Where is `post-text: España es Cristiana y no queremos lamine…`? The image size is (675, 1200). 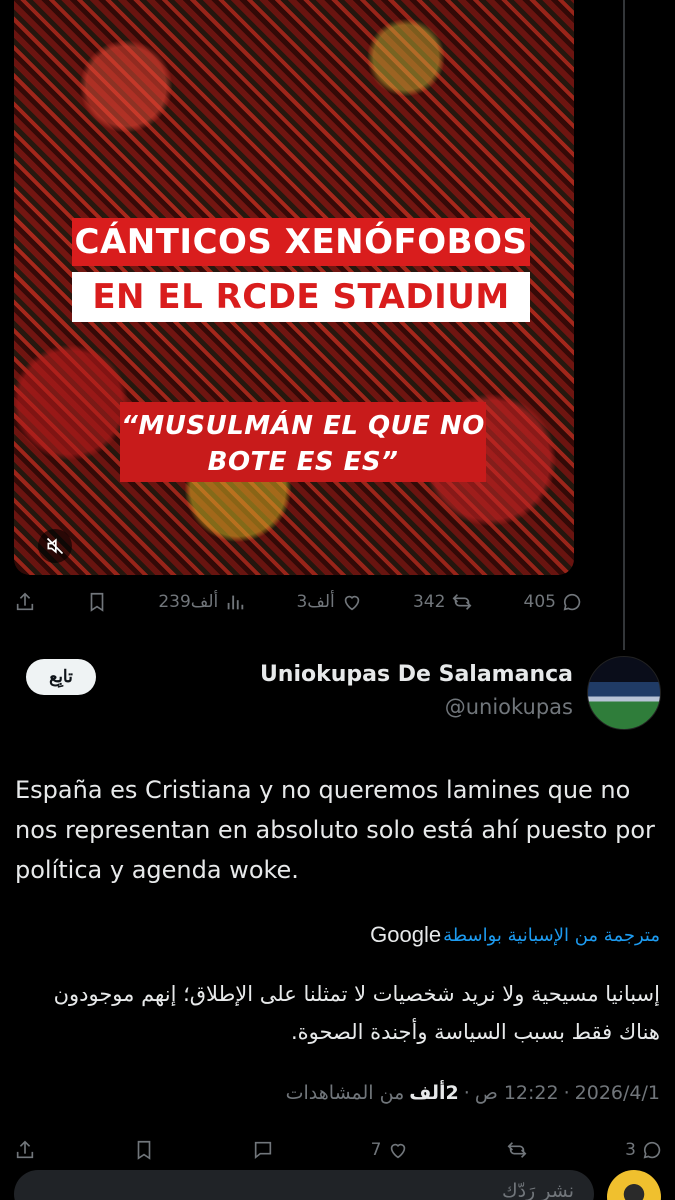 post-text: España es Cristiana y no queremos lamine… is located at coordinates (335, 830).